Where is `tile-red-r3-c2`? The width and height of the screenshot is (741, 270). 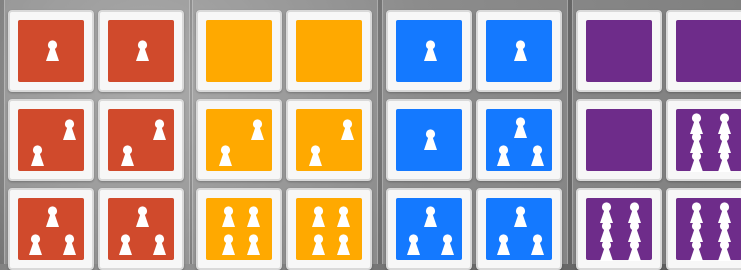
tile-red-r3-c2 is located at coordinates (141, 229).